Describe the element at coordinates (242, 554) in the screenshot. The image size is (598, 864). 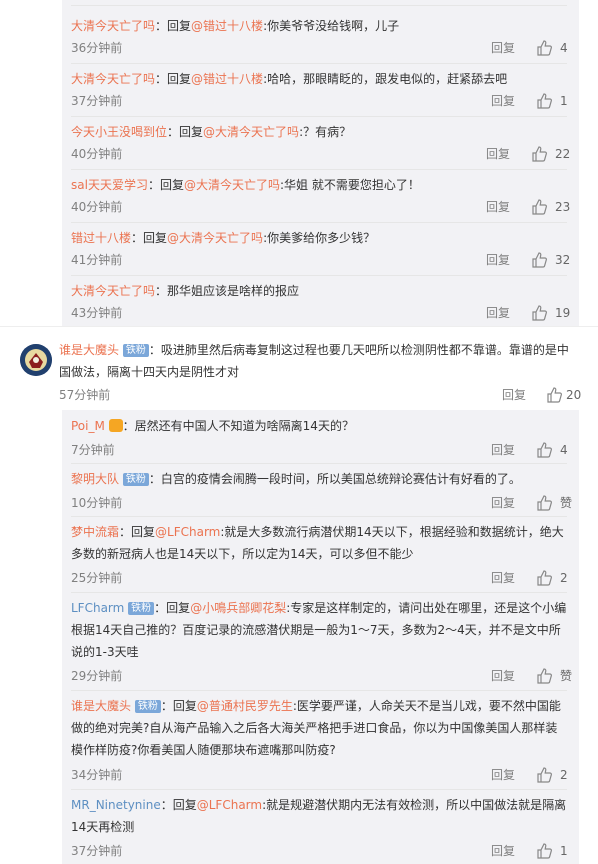
I see `comment-text: 多数的新冠病人也是14天以下，所以定为14天，可以多但不能少` at that location.